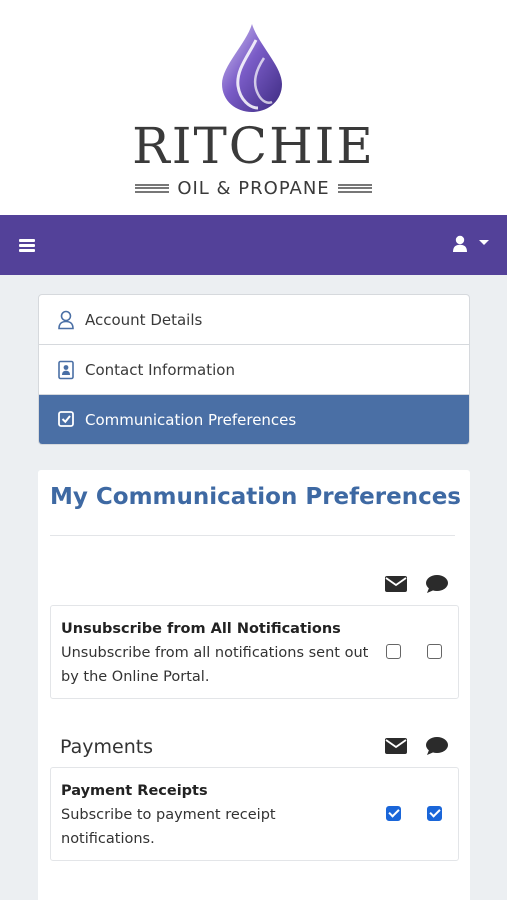 The width and height of the screenshot is (507, 900). Describe the element at coordinates (191, 420) in the screenshot. I see `nav-item-label: Communication Preferences` at that location.